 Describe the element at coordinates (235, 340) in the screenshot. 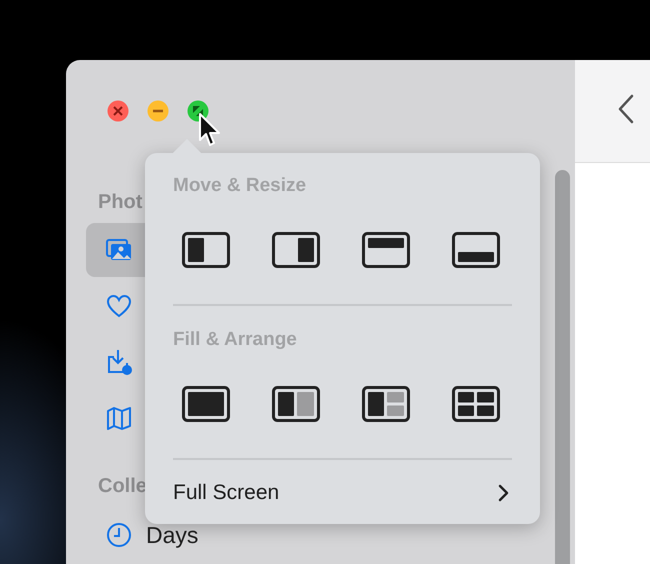

I see `section-heading: Fill & Arrange` at that location.